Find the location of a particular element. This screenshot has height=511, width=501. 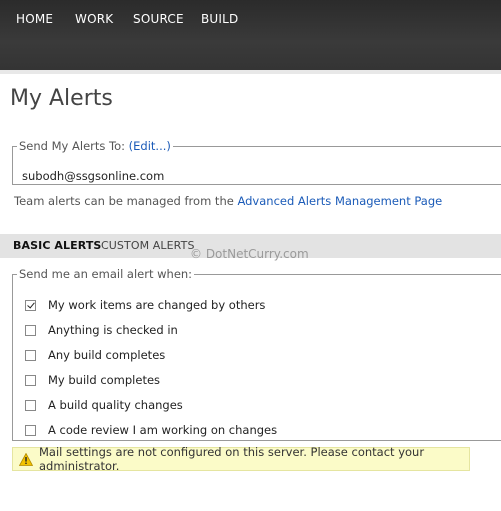

nav-home: HOME is located at coordinates (34, 19).